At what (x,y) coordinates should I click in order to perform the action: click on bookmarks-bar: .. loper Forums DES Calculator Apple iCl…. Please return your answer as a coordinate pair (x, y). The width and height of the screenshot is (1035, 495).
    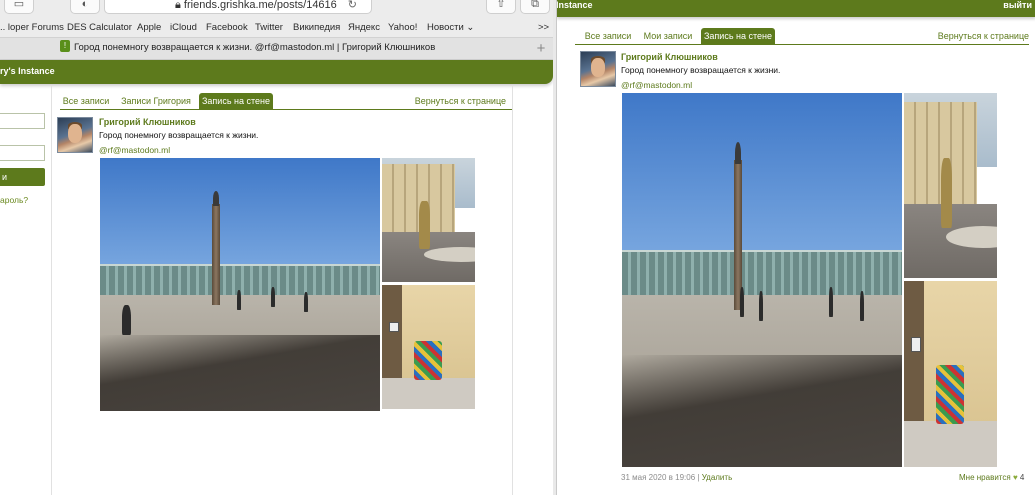
    Looking at the image, I should click on (276, 28).